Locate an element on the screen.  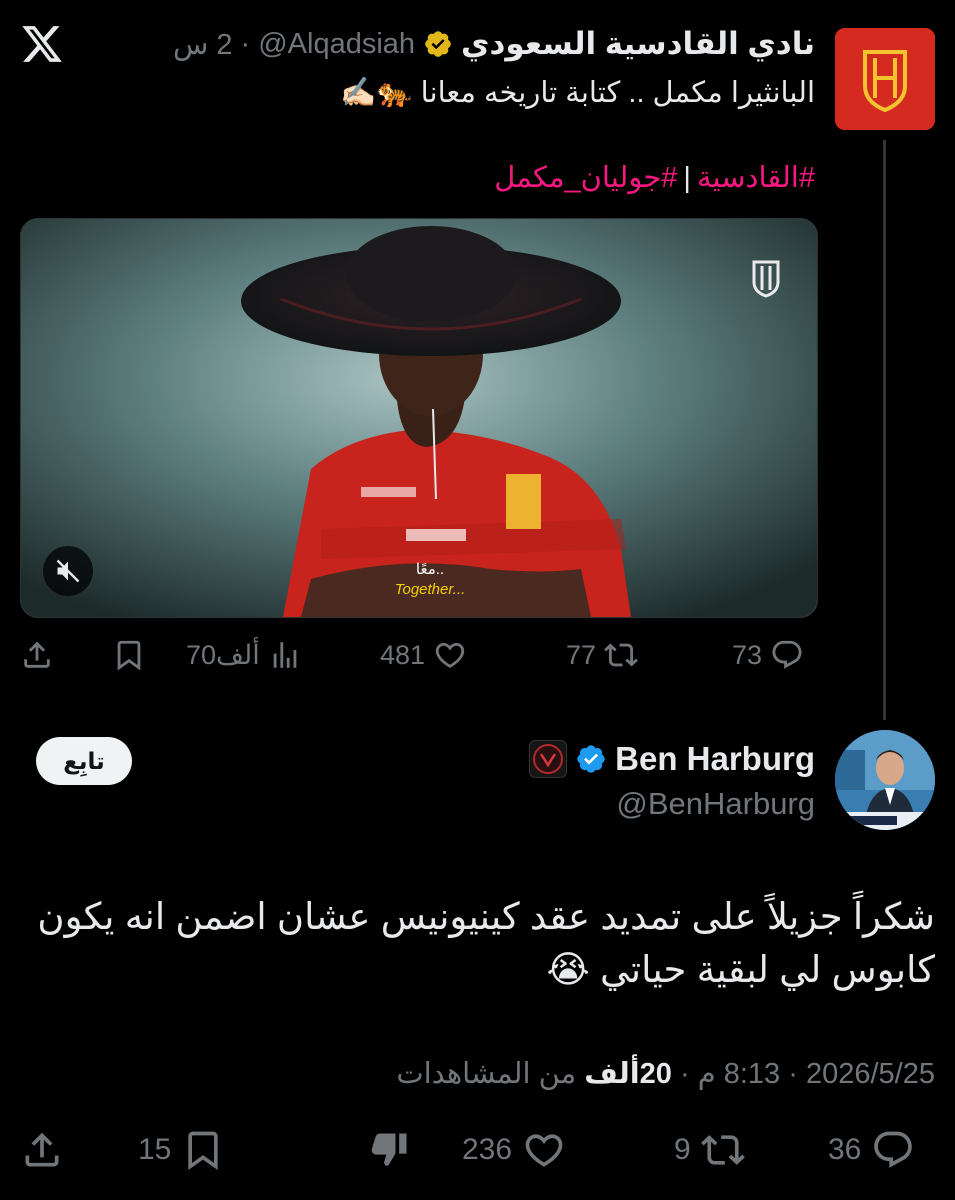
views-button: 70ألف is located at coordinates (244, 655).